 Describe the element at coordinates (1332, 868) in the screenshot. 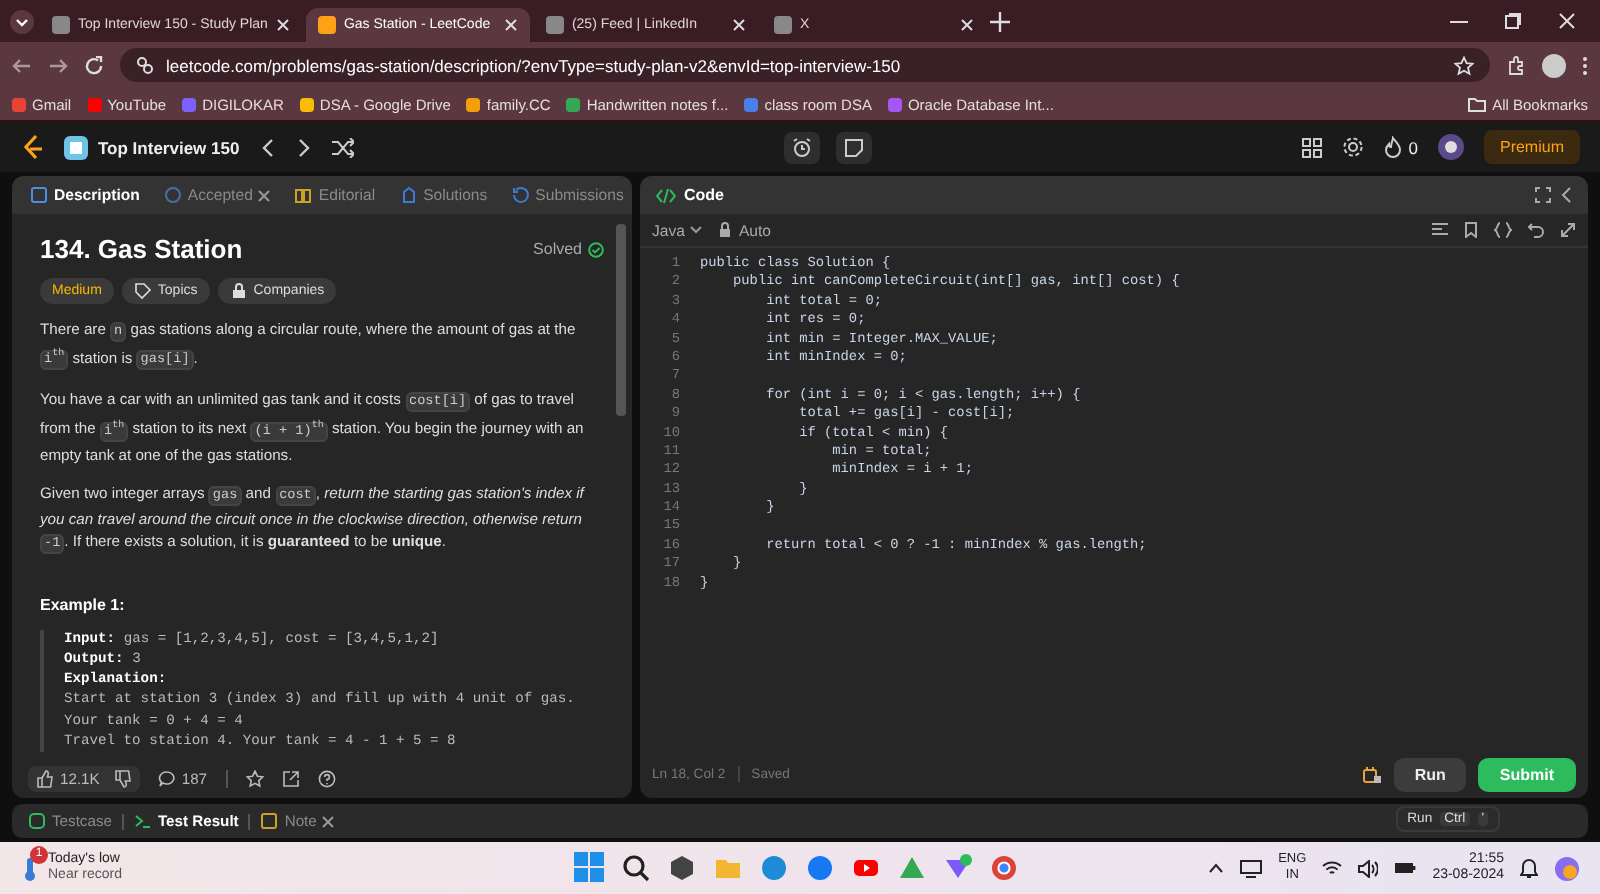

I see `wifi-icon` at that location.